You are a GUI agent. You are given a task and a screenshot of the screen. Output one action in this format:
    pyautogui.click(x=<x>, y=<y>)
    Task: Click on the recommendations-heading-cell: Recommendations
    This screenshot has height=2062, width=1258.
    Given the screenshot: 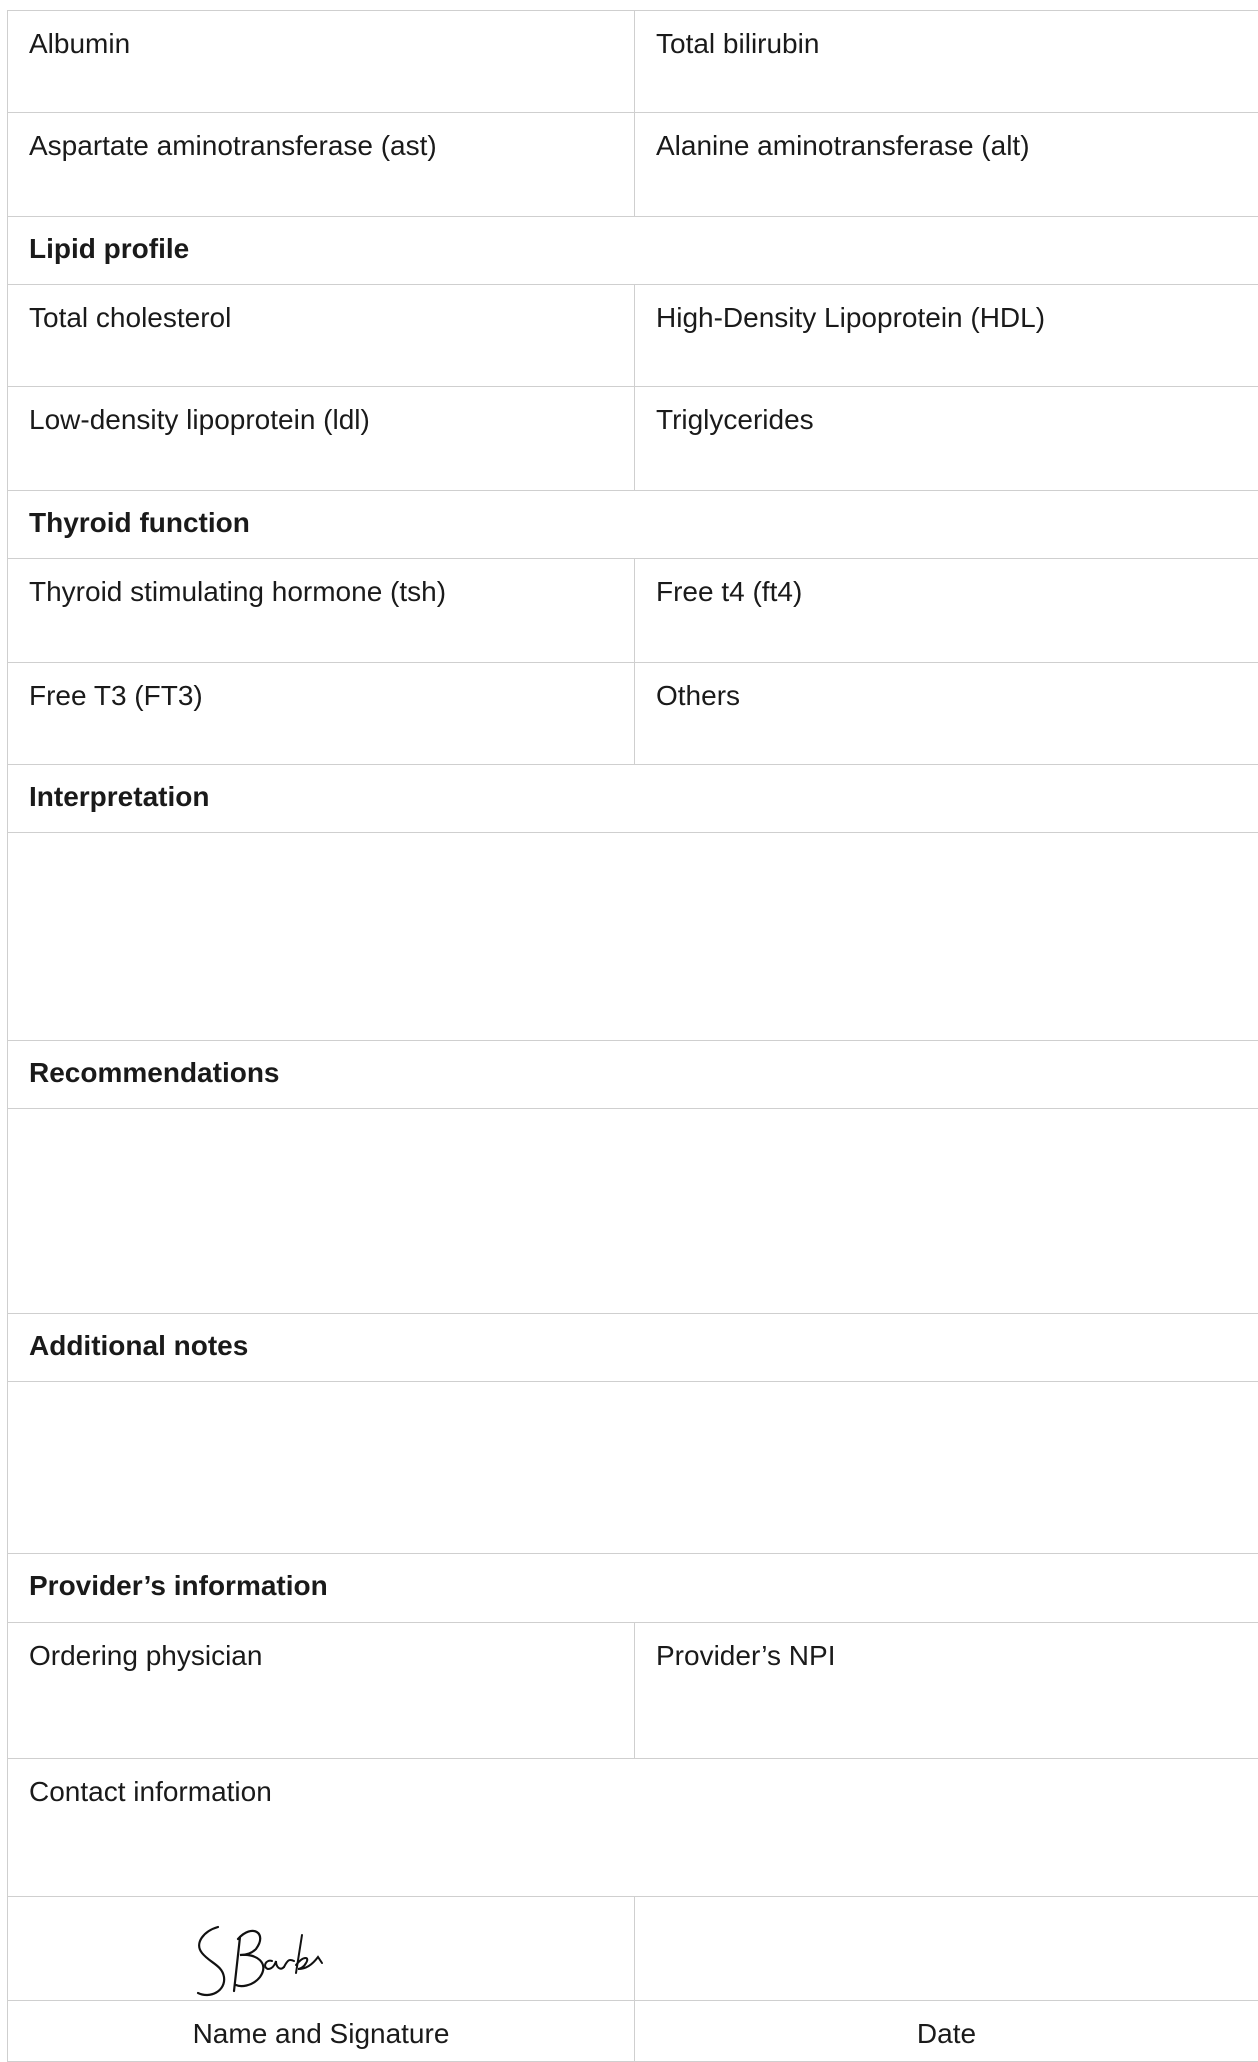 What is the action you would take?
    pyautogui.click(x=632, y=1074)
    